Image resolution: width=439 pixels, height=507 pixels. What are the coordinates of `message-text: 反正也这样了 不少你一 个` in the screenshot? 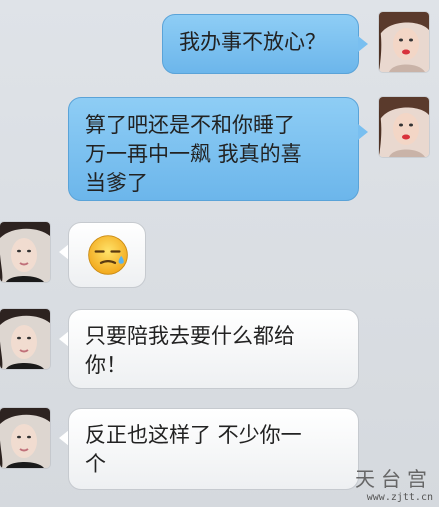 It's located at (193, 449).